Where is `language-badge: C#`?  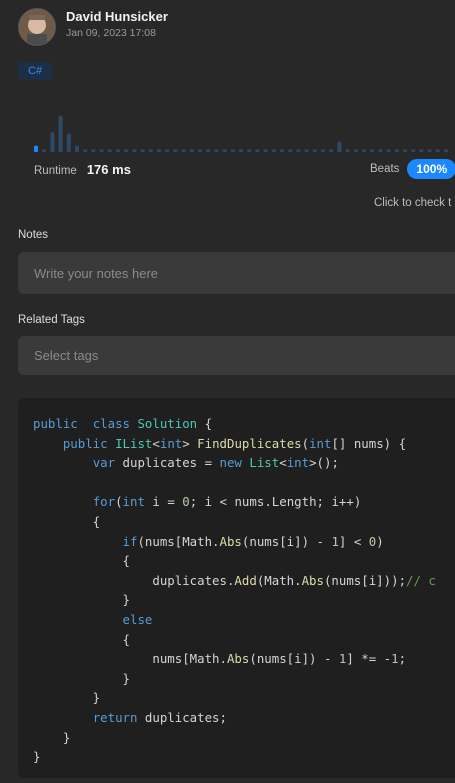
language-badge: C# is located at coordinates (35, 71).